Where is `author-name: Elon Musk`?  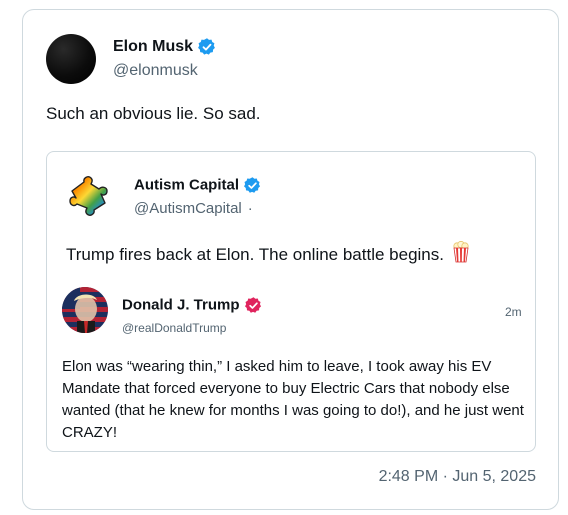
author-name: Elon Musk is located at coordinates (165, 47).